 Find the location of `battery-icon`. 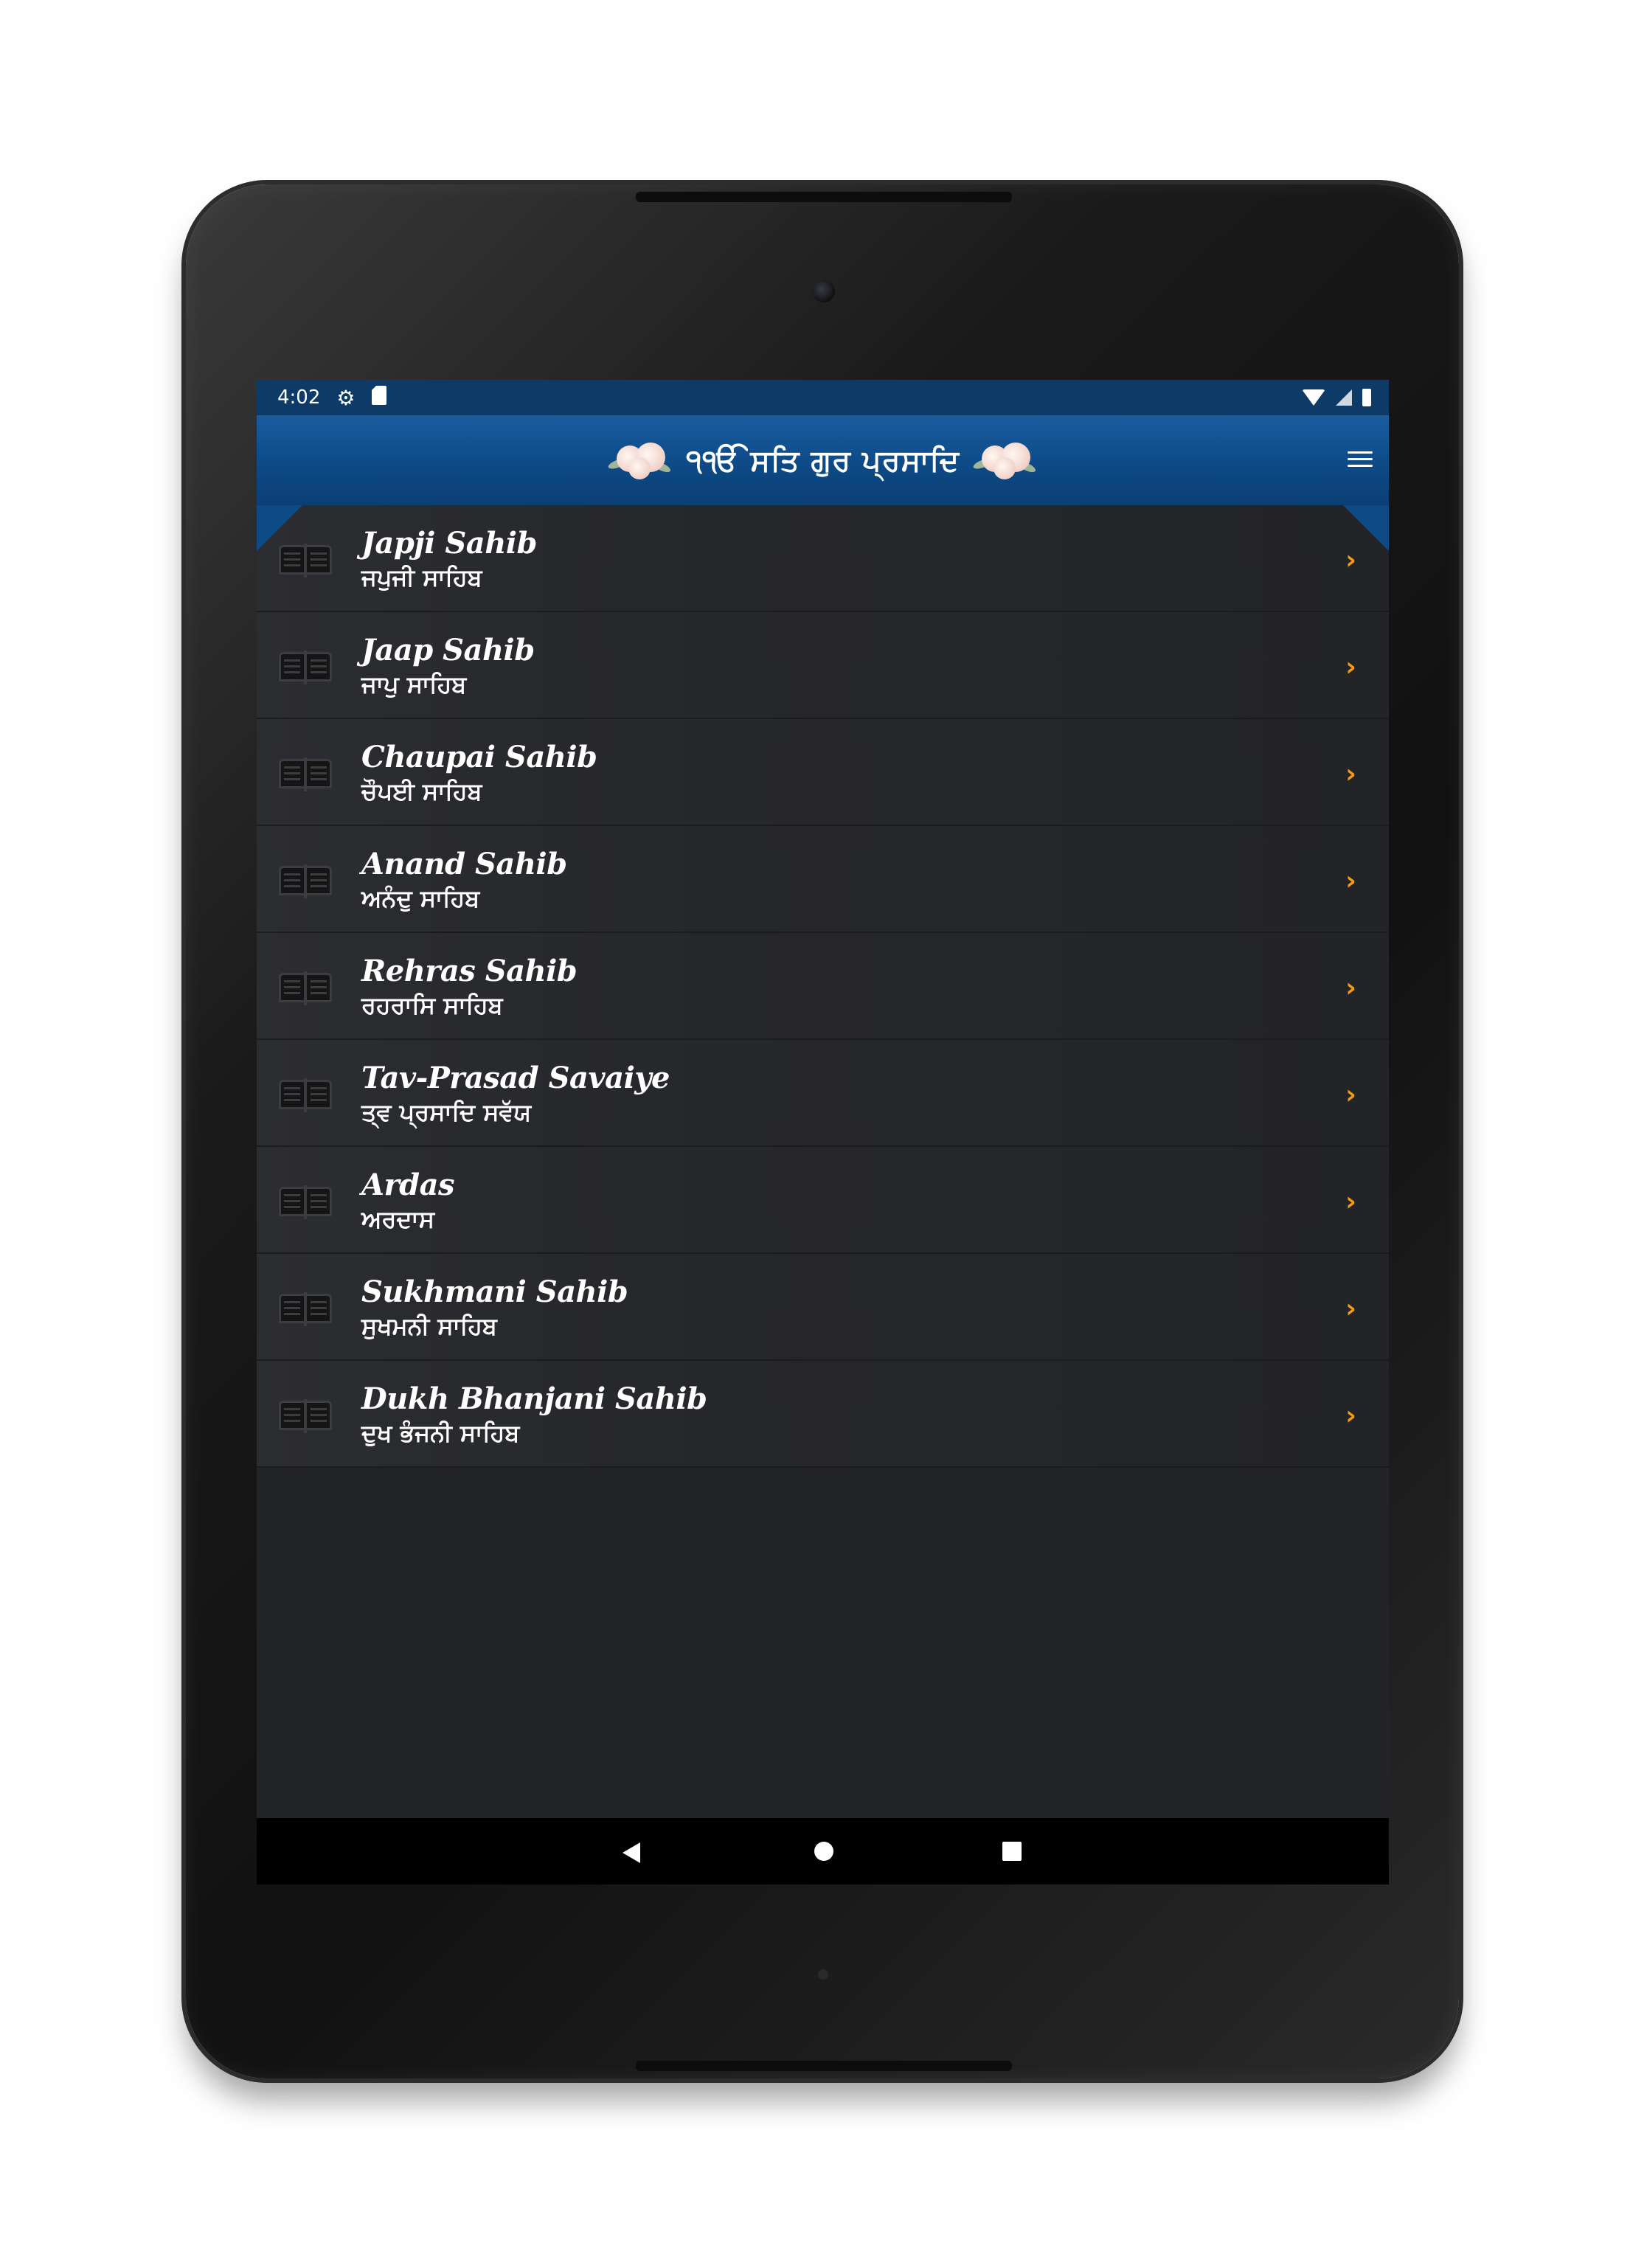

battery-icon is located at coordinates (1366, 397).